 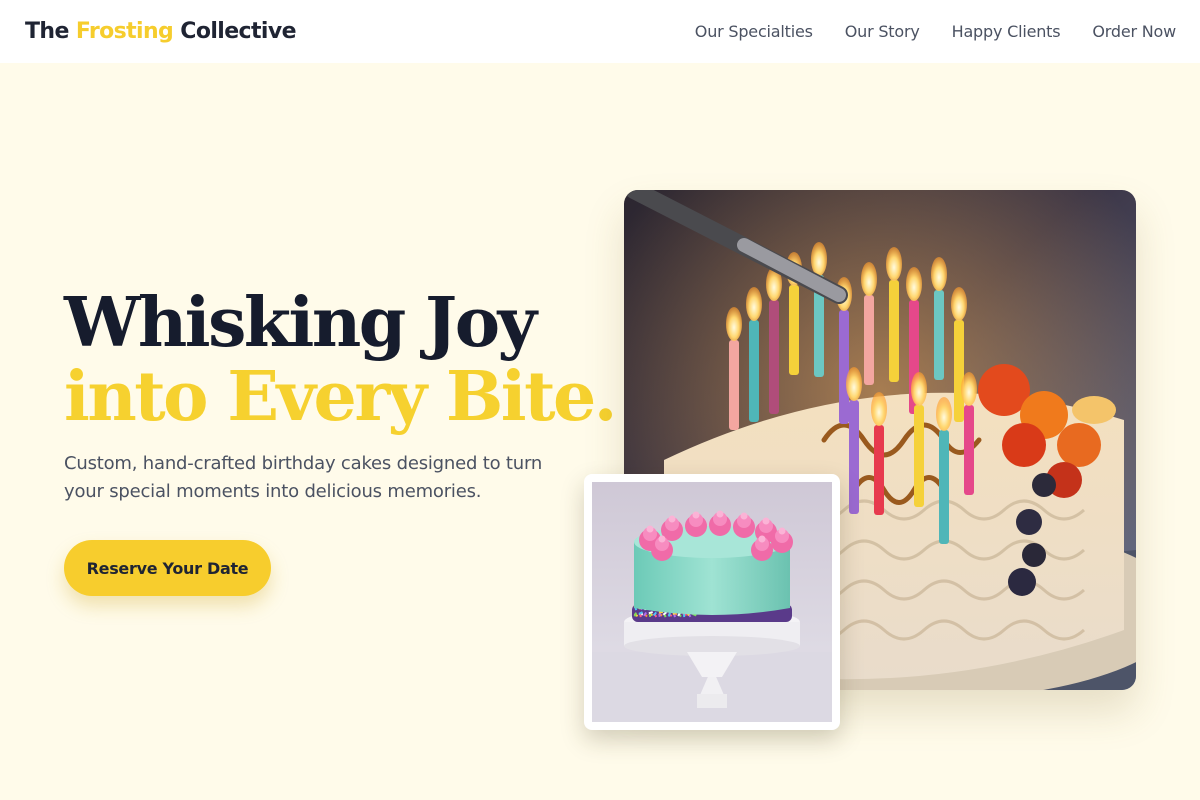 I want to click on hero-title-line2: into Every Bite., so click(x=340, y=397).